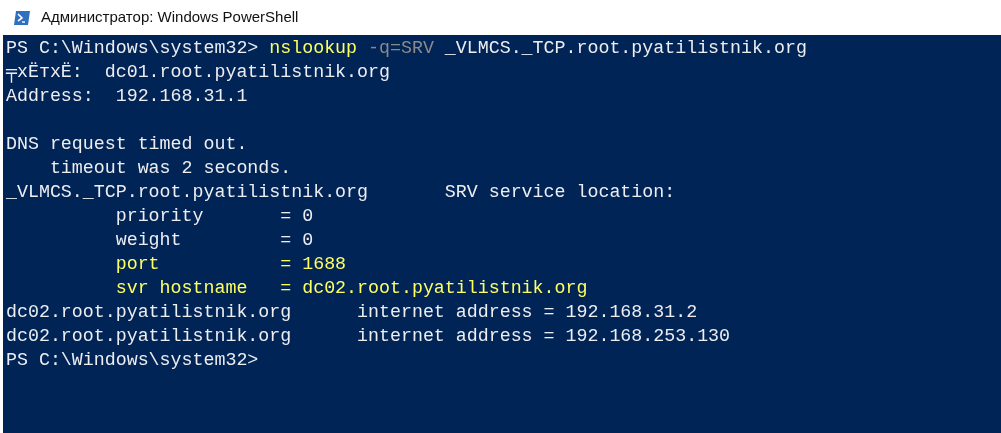 This screenshot has width=1001, height=433. I want to click on console-text: dc02.root.pyatilistnik.org internet address = 192.168.253.130, so click(368, 336).